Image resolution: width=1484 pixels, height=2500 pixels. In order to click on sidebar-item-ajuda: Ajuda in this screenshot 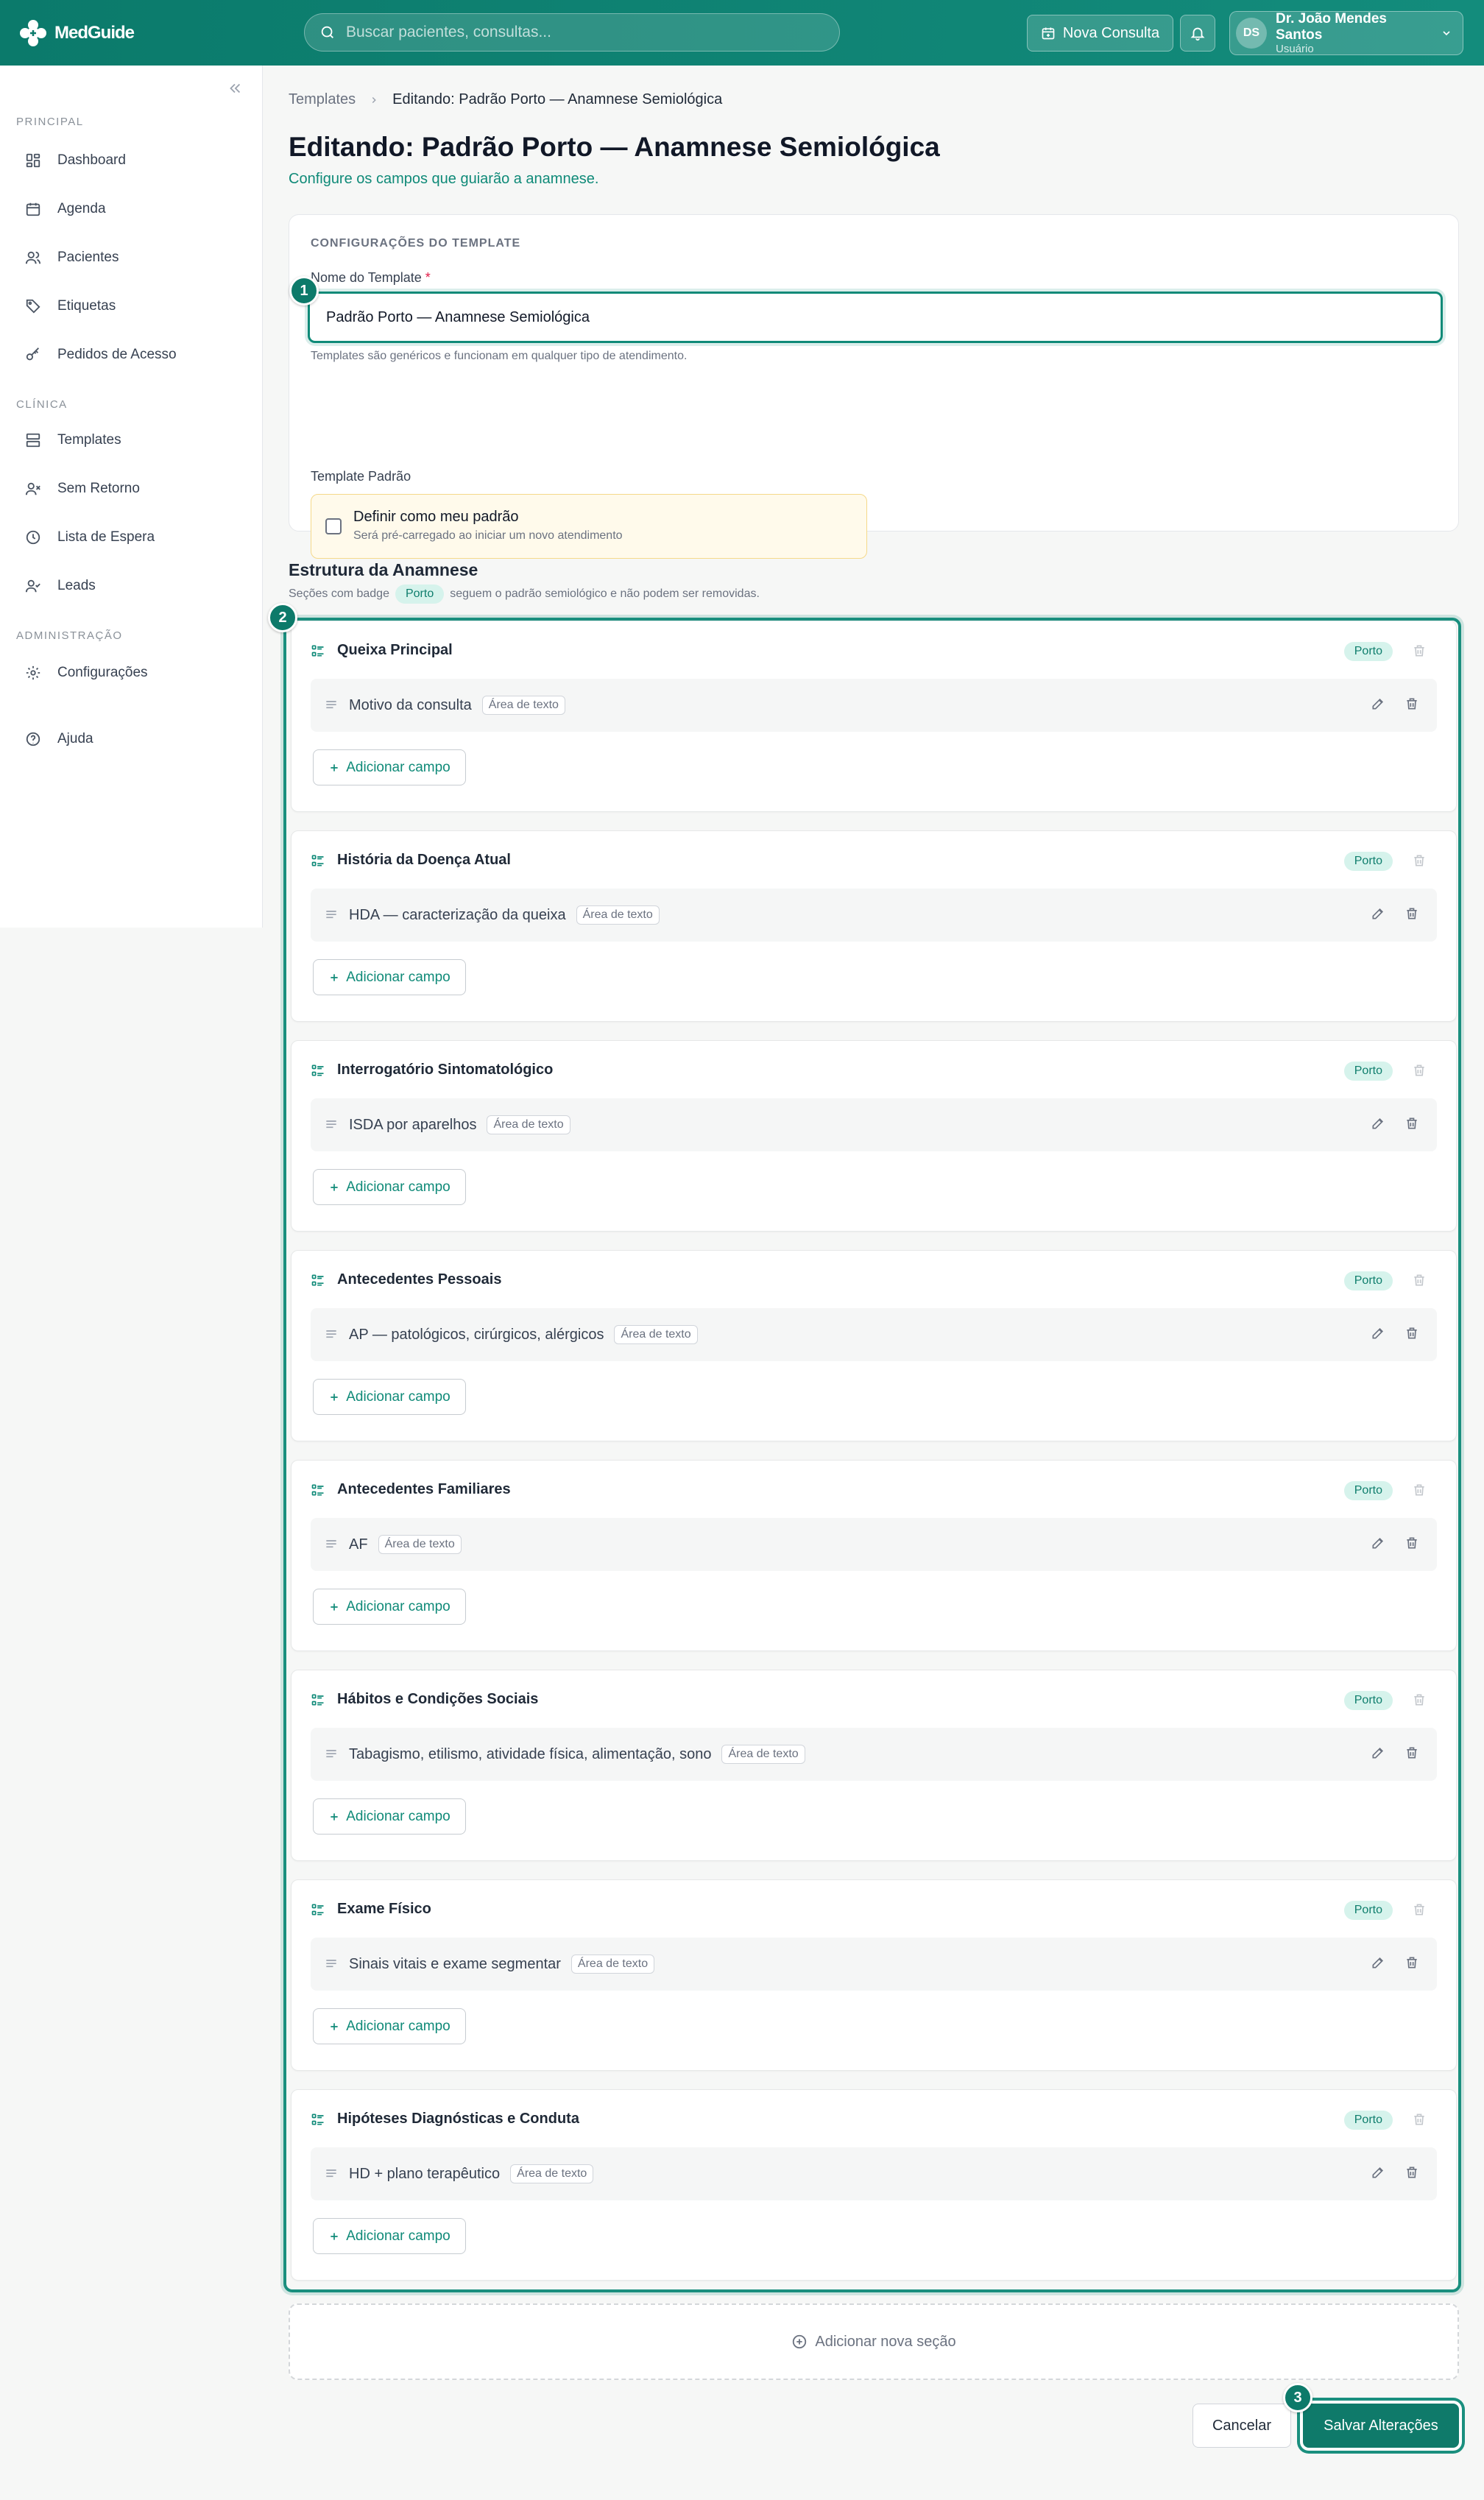, I will do `click(130, 740)`.